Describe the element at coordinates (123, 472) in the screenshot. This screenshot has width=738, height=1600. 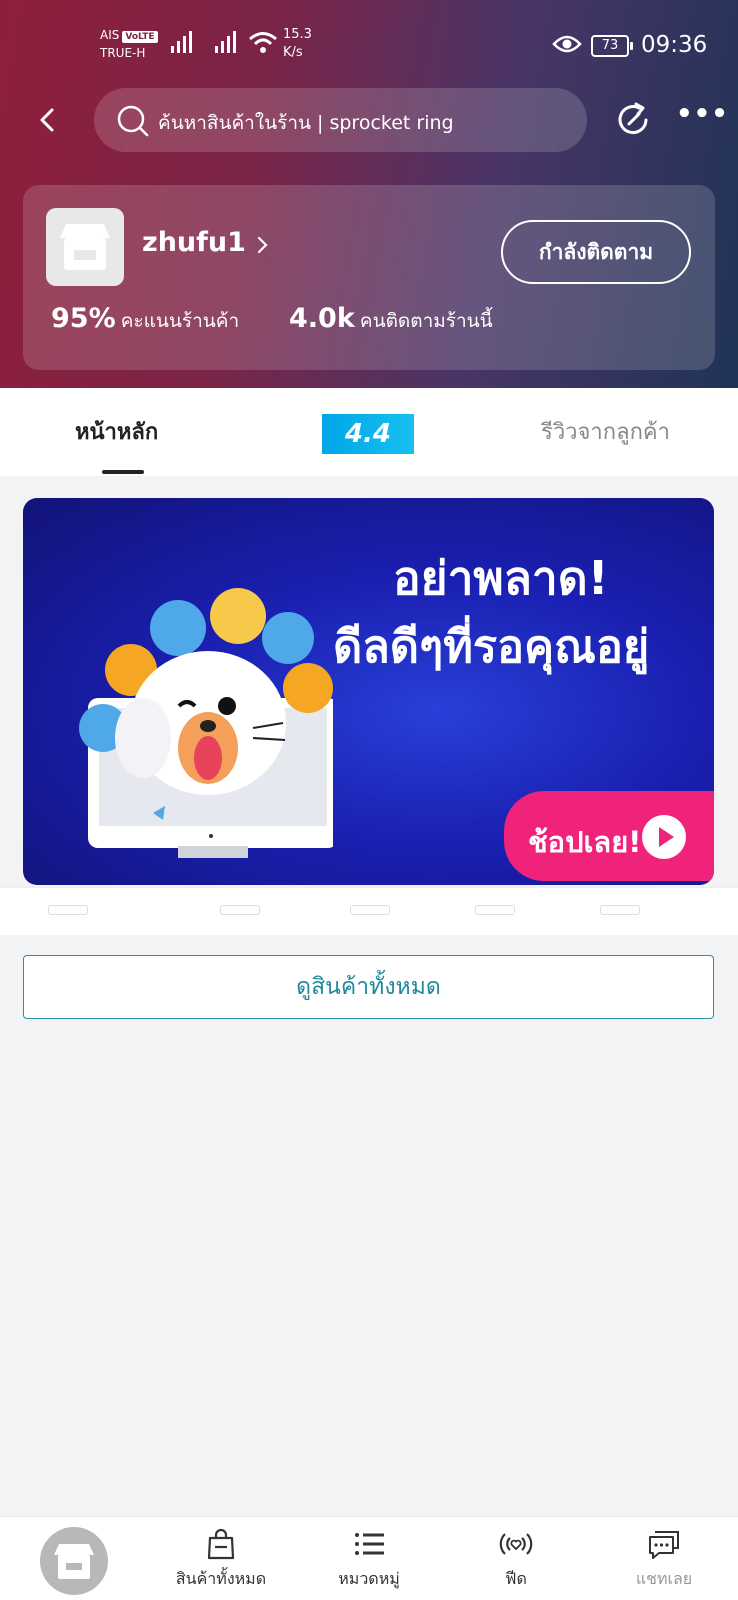
I see `active-tab-indicator` at that location.